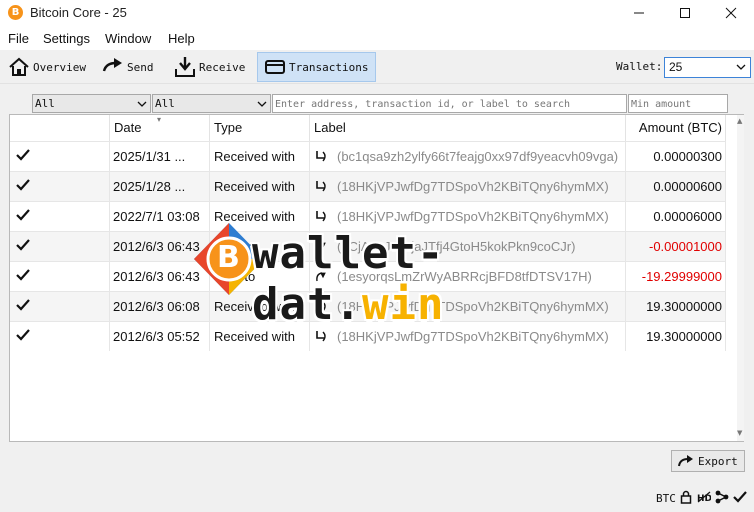 The height and width of the screenshot is (512, 754). I want to click on header-status, so click(60, 128).